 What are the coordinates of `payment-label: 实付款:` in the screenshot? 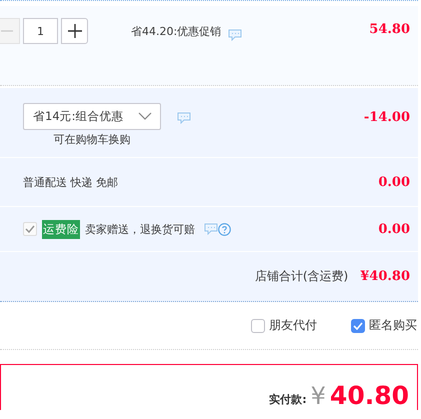 It's located at (288, 399).